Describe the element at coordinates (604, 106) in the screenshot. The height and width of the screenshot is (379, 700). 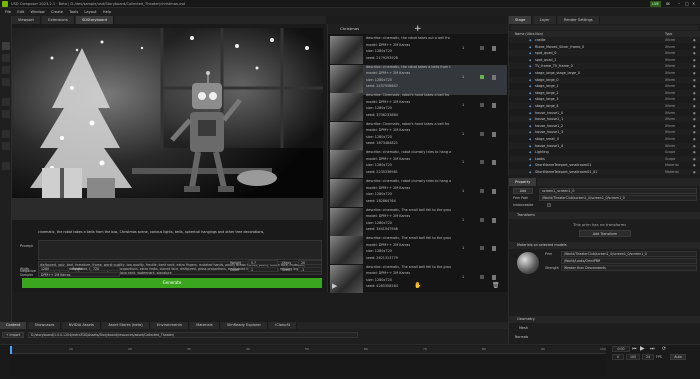
I see `stage-tree-row: ◆ stage_large_4 Xform ●` at that location.